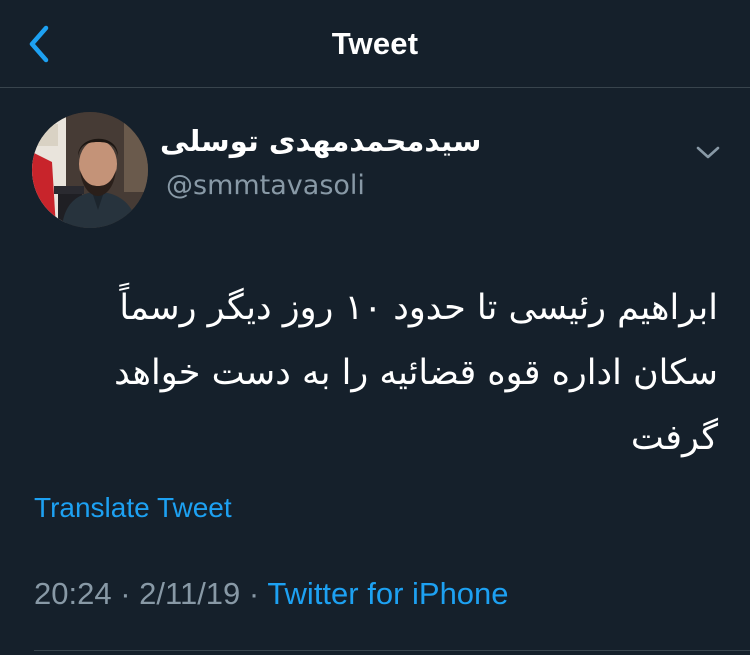 This screenshot has width=750, height=655. I want to click on chevron-down-icon, so click(708, 152).